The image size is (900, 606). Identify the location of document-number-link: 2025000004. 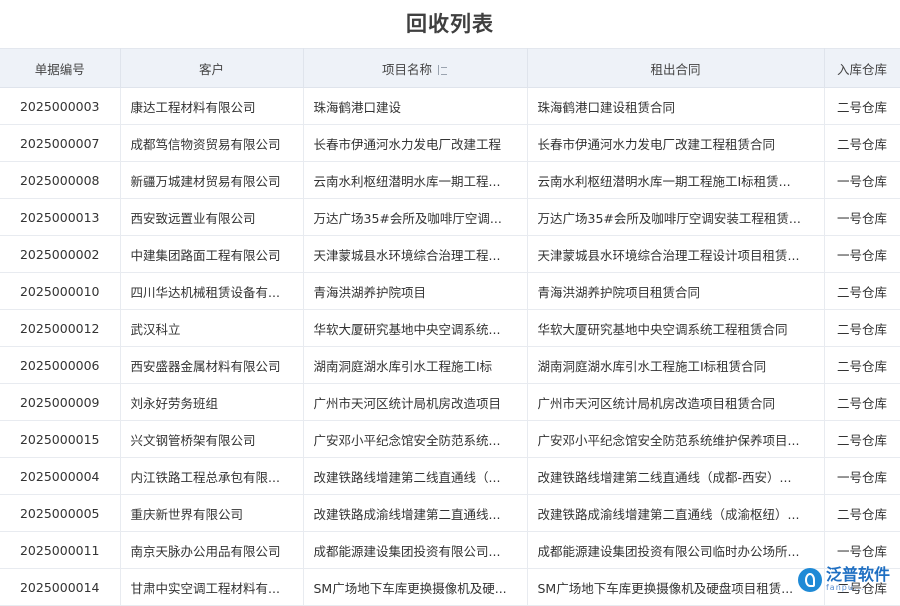
(60, 476).